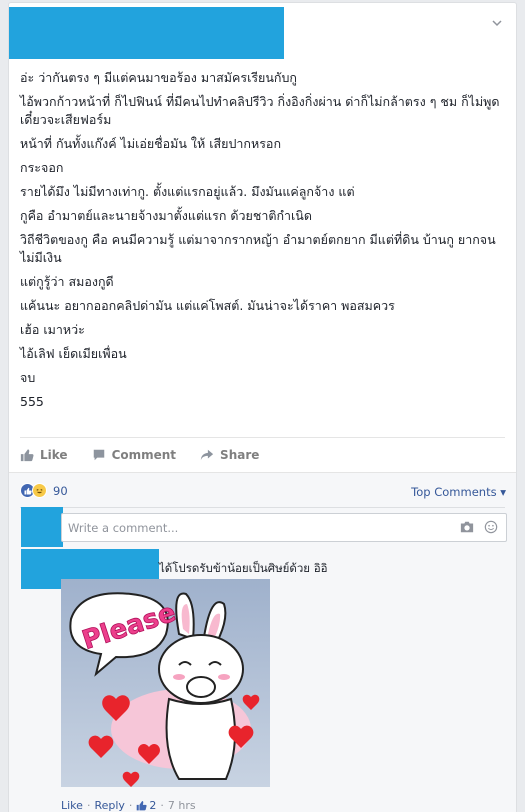  I want to click on comment-time: 7 hrs, so click(182, 805).